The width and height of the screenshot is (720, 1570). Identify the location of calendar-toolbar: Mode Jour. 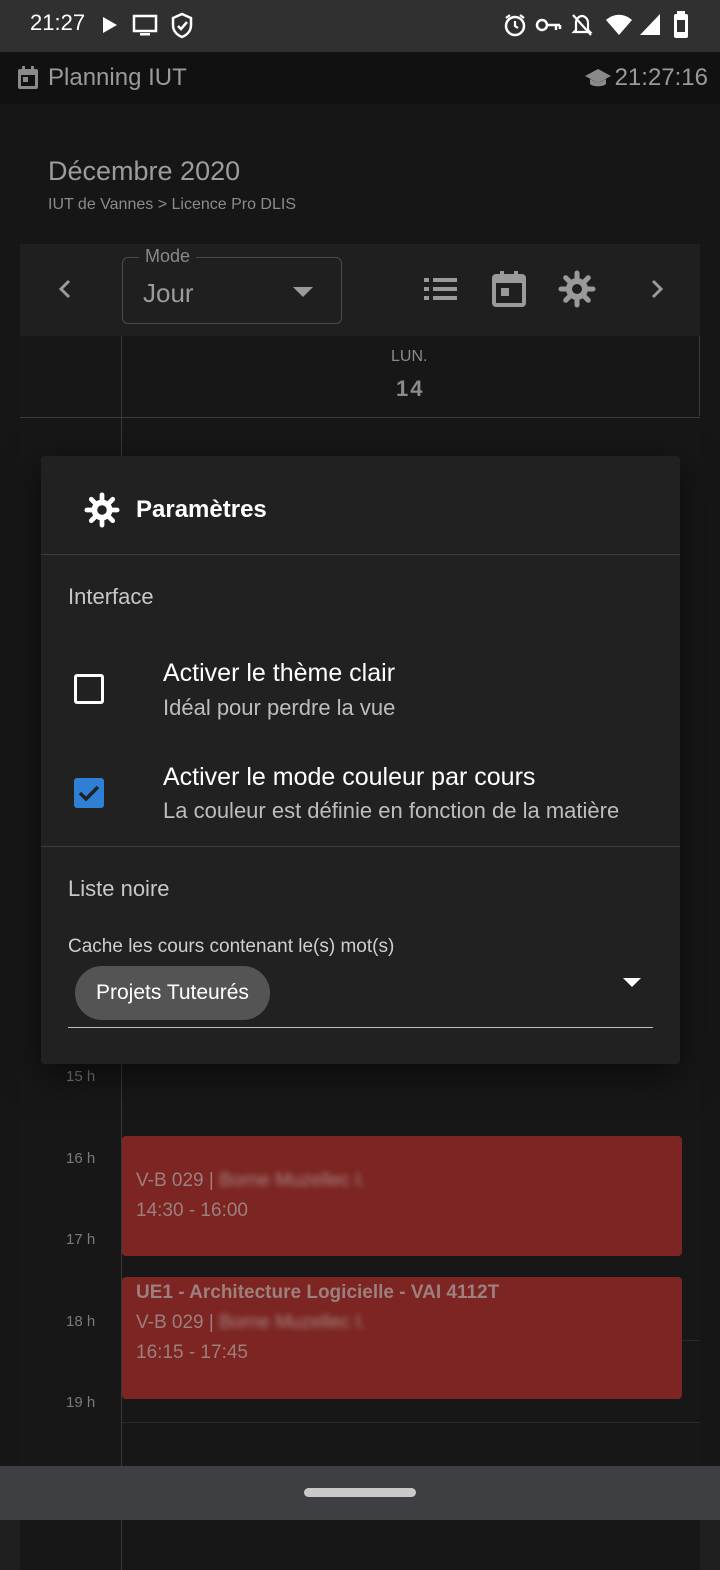
(360, 290).